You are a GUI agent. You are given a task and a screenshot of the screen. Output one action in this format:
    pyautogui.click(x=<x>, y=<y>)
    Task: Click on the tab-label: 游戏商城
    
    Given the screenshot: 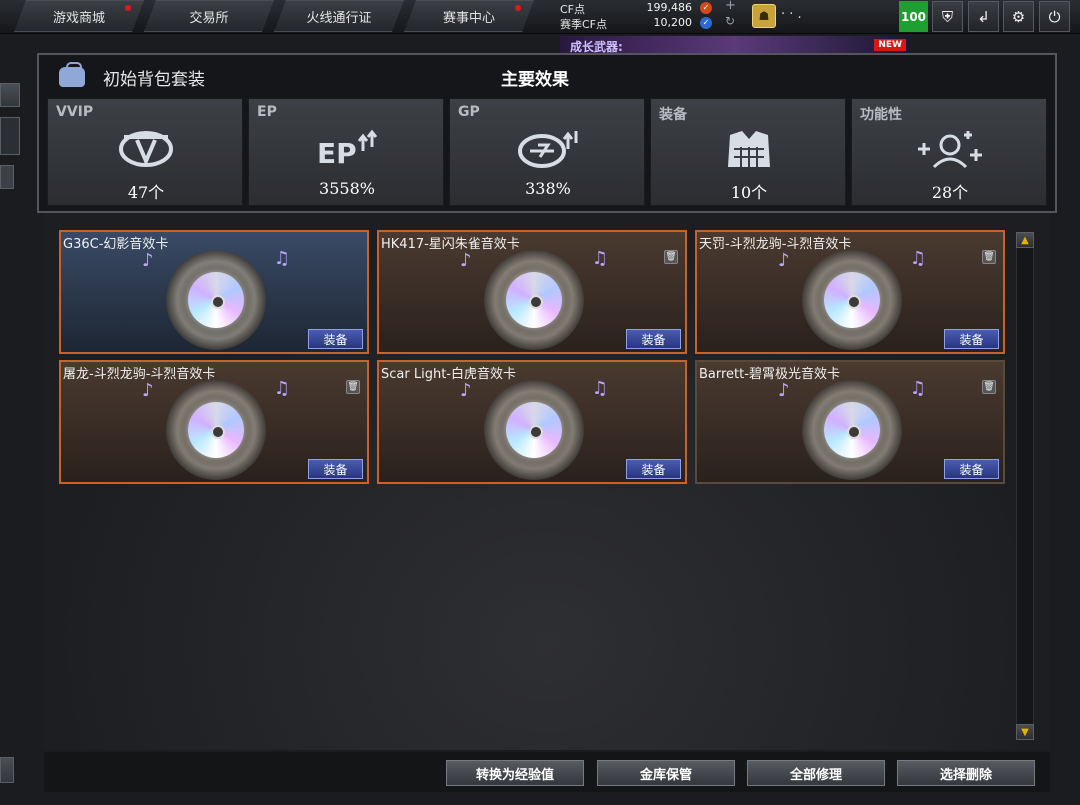 What is the action you would take?
    pyautogui.click(x=78, y=18)
    